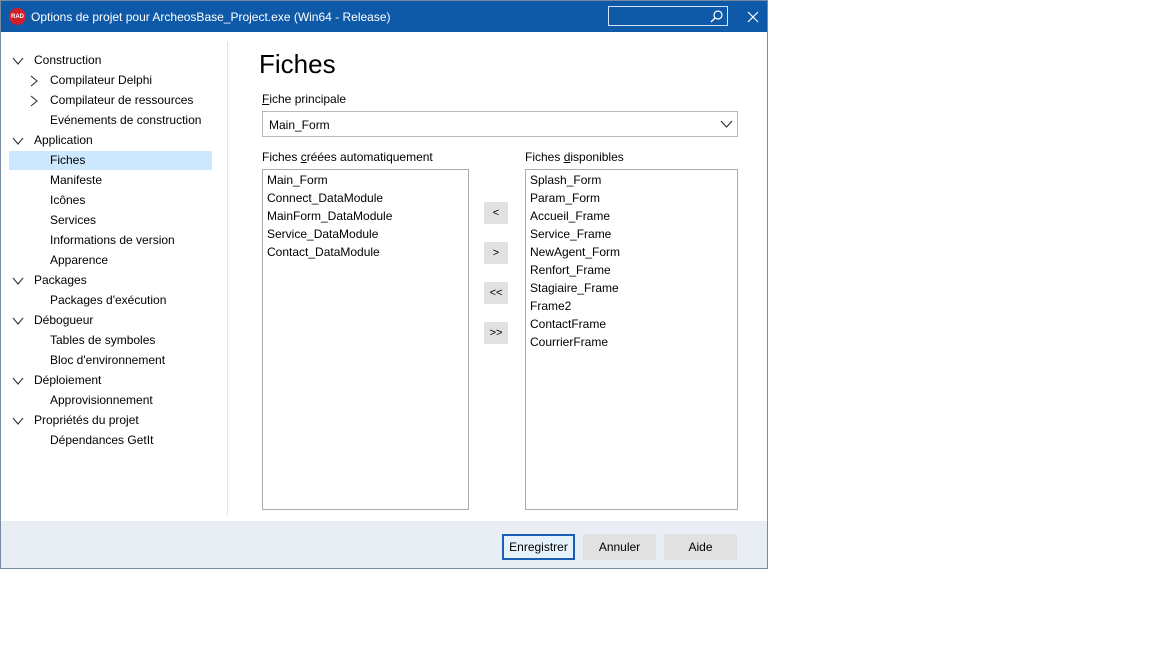 The height and width of the screenshot is (648, 1152). Describe the element at coordinates (110, 140) in the screenshot. I see `tree-item: Application` at that location.